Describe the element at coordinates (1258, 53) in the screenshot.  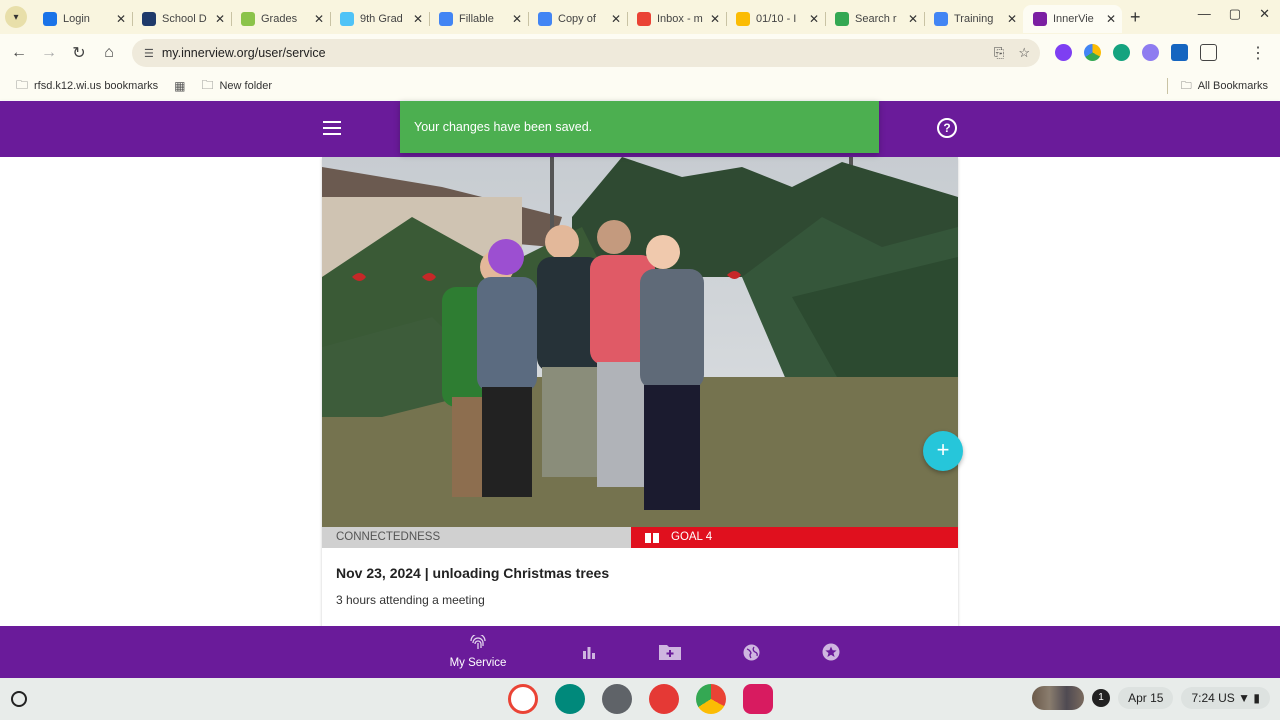
I see `browser-menu-icon: ⋮` at that location.